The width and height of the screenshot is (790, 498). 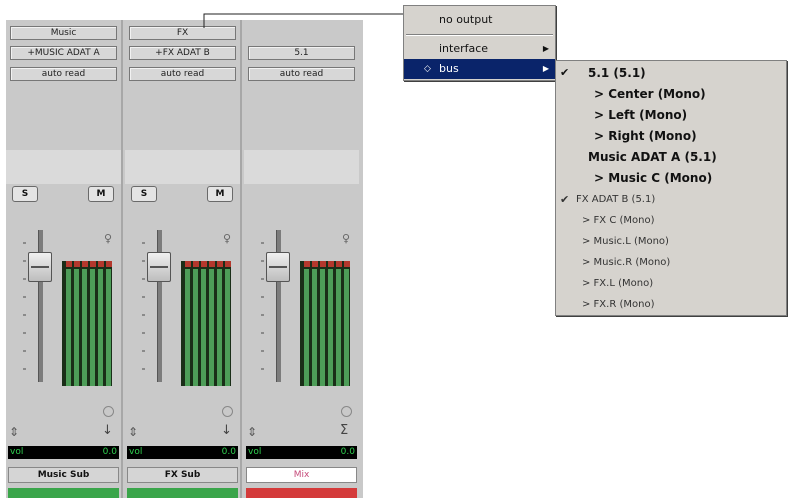 What do you see at coordinates (301, 475) in the screenshot?
I see `track-name-label: Mix` at bounding box center [301, 475].